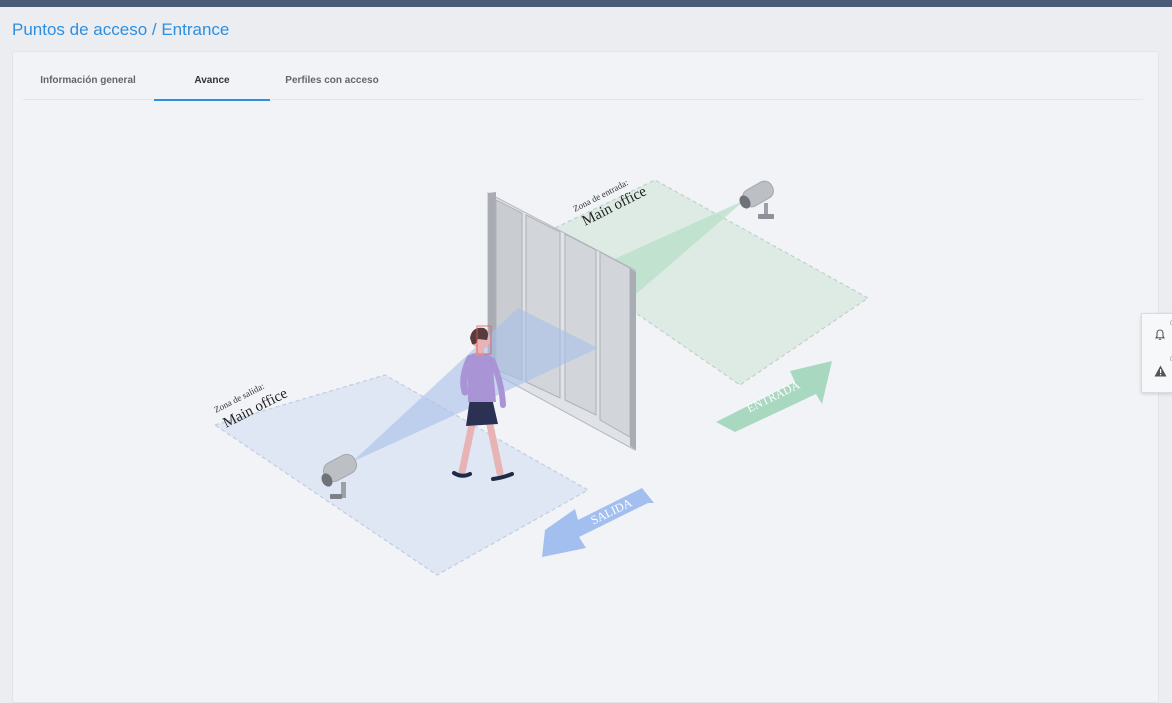 The image size is (1172, 703). What do you see at coordinates (1160, 373) in the screenshot?
I see `warning-icon` at bounding box center [1160, 373].